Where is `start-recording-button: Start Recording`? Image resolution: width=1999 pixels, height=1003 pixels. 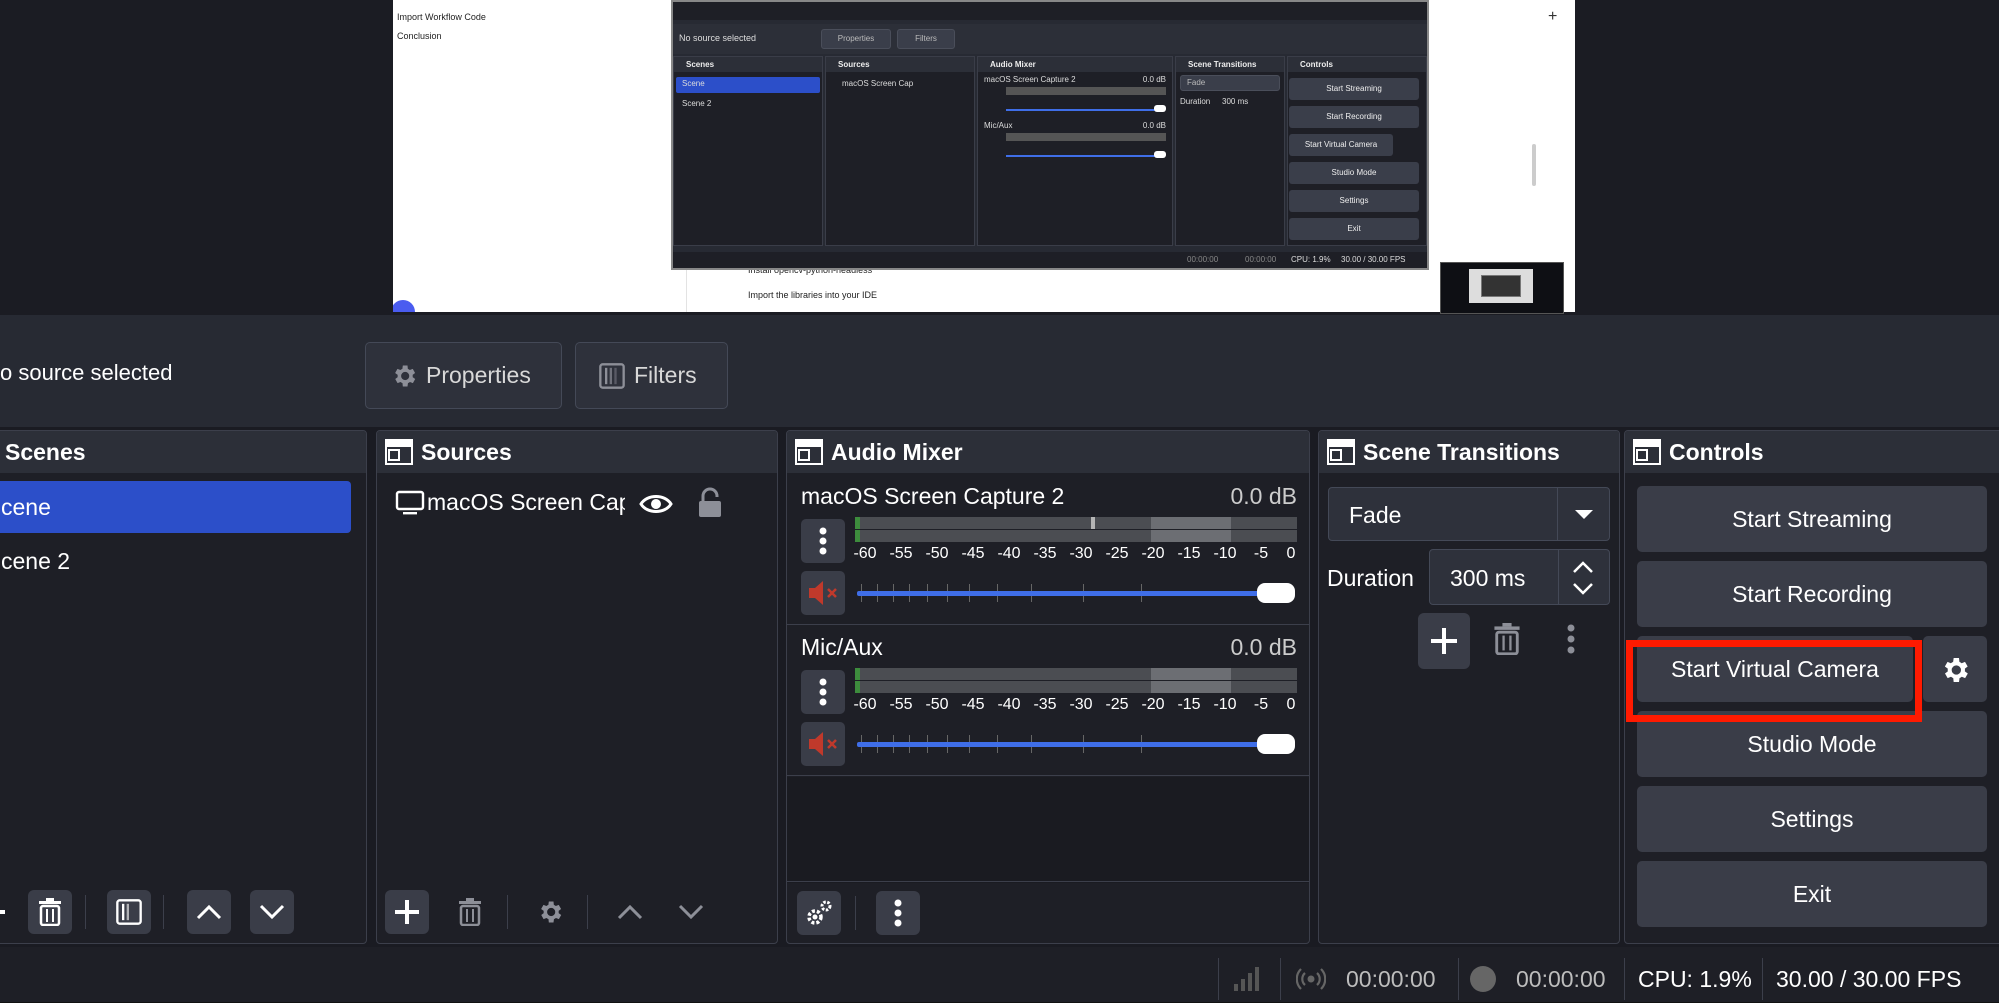
start-recording-button: Start Recording is located at coordinates (1812, 594).